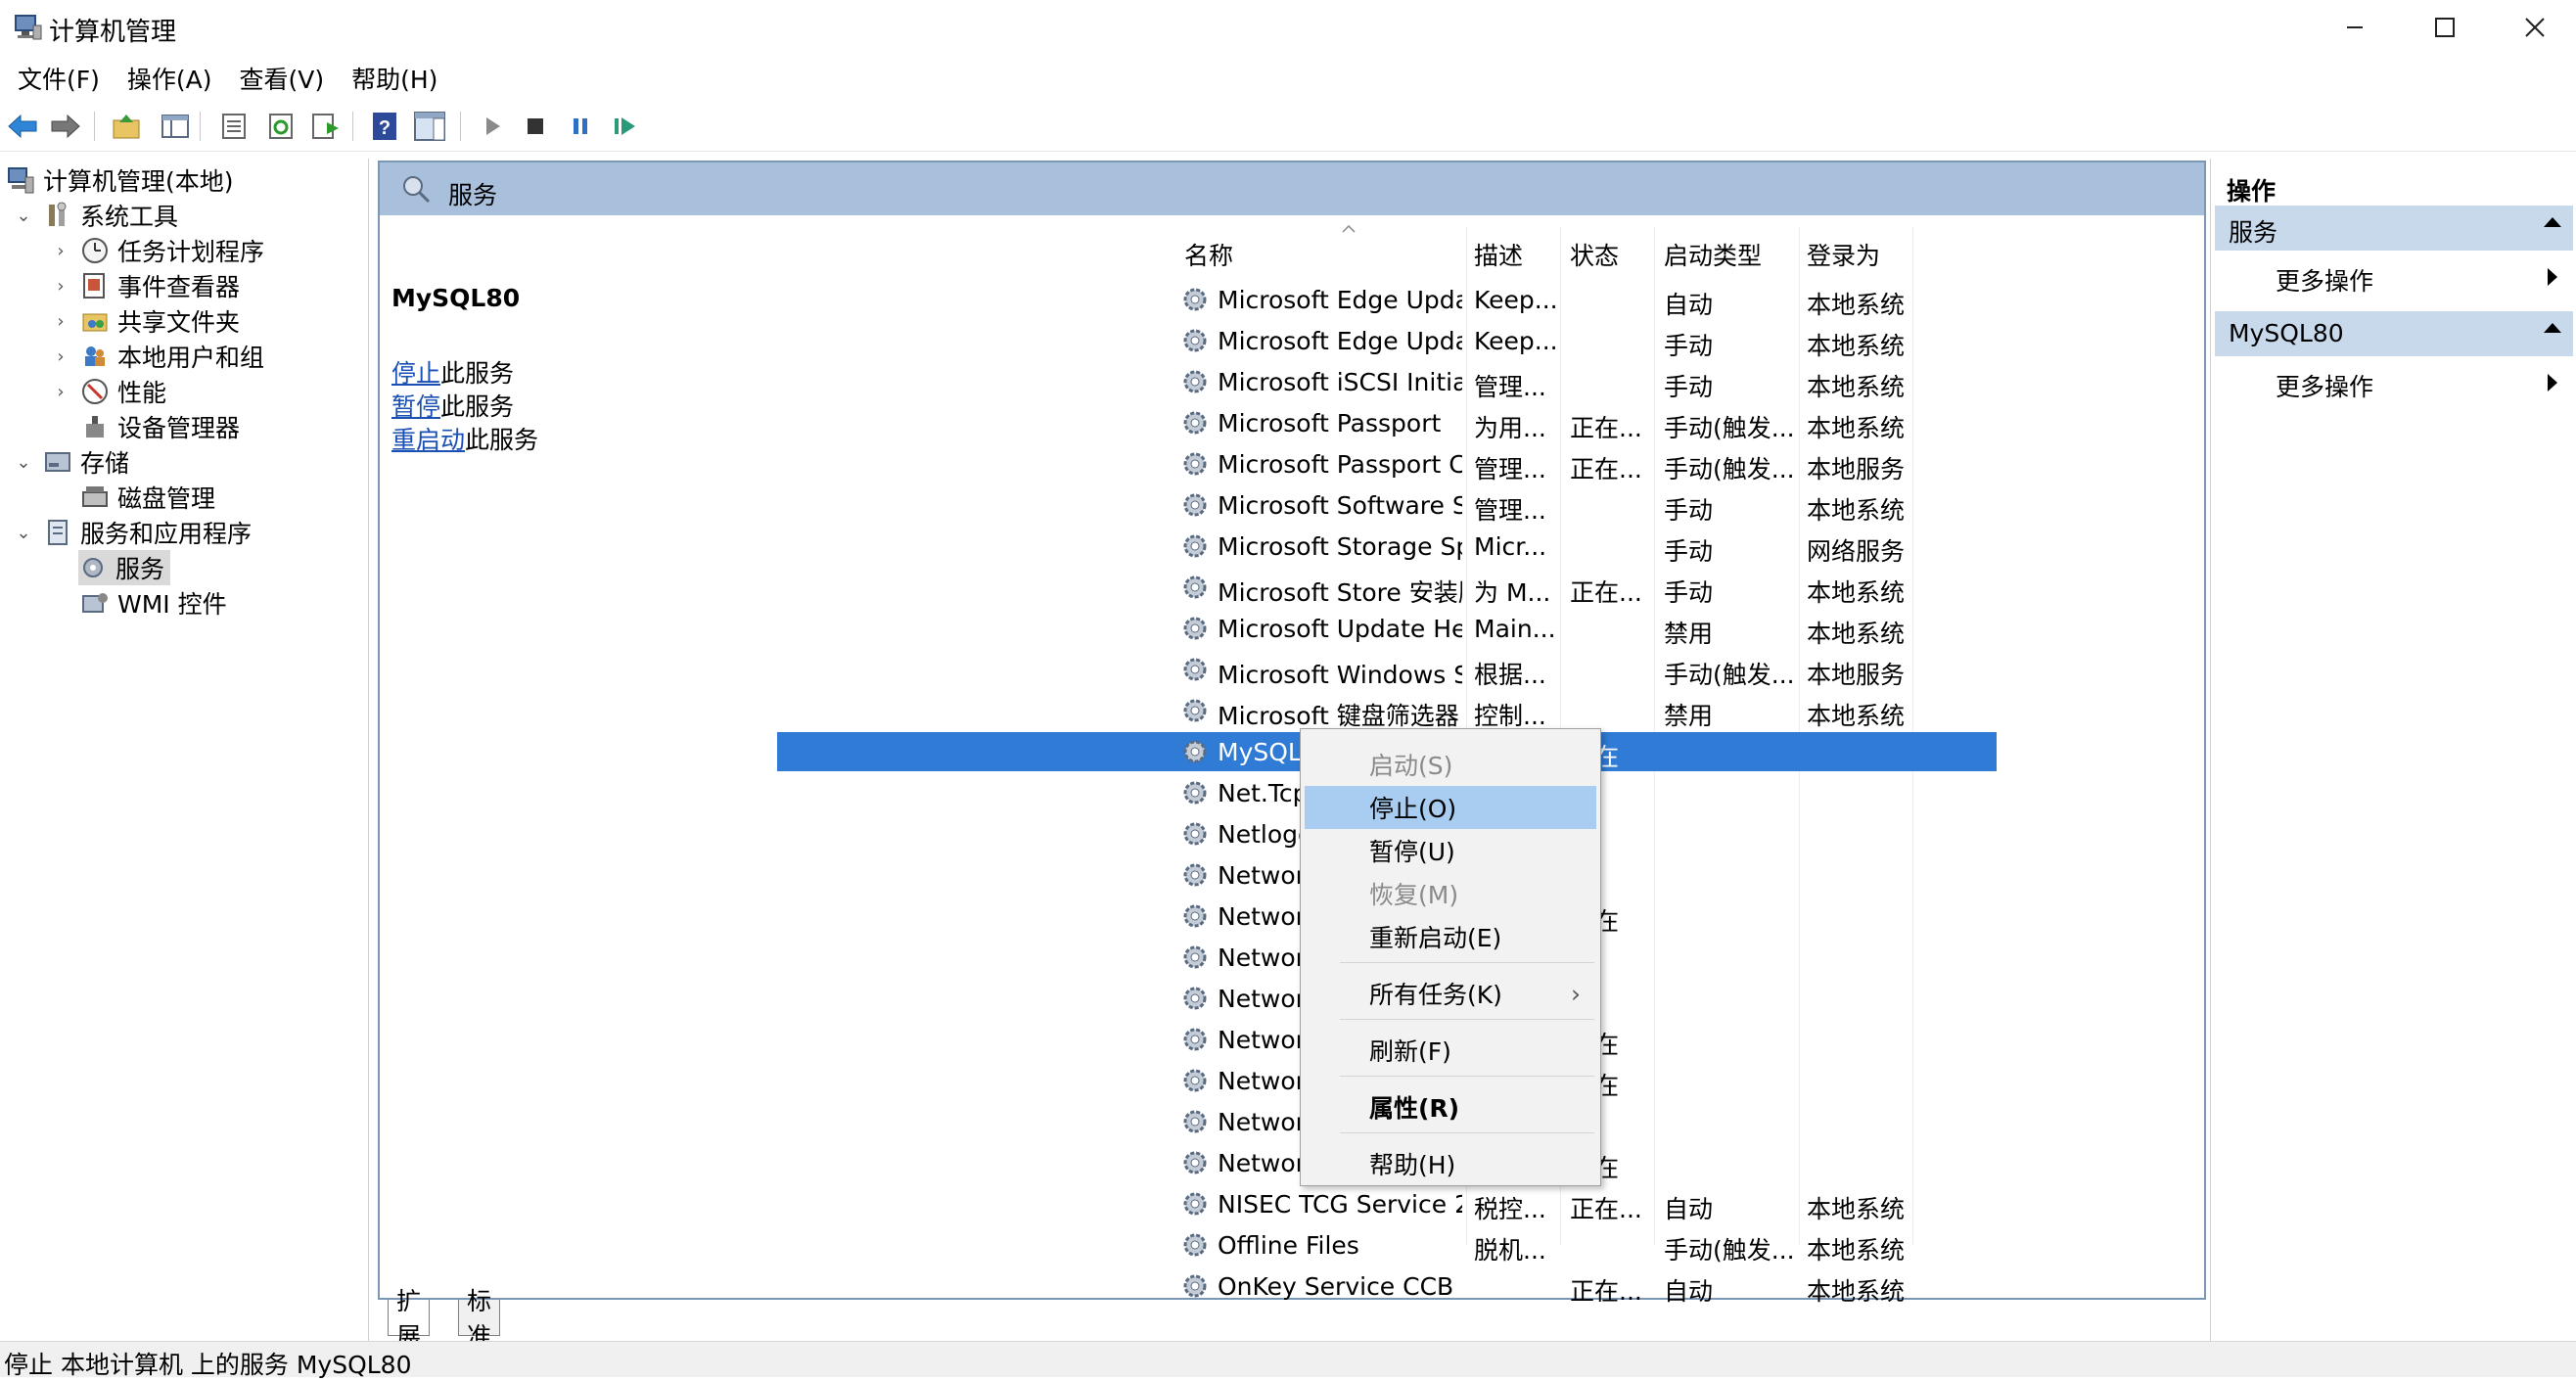 The height and width of the screenshot is (1381, 2576). Describe the element at coordinates (394, 80) in the screenshot. I see `menu-help: 帮助(H)` at that location.